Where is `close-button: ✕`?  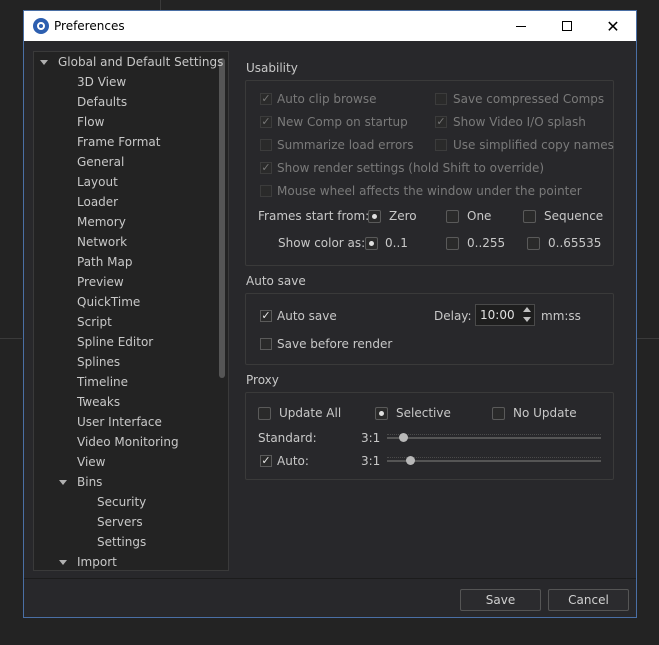
close-button: ✕ is located at coordinates (613, 26).